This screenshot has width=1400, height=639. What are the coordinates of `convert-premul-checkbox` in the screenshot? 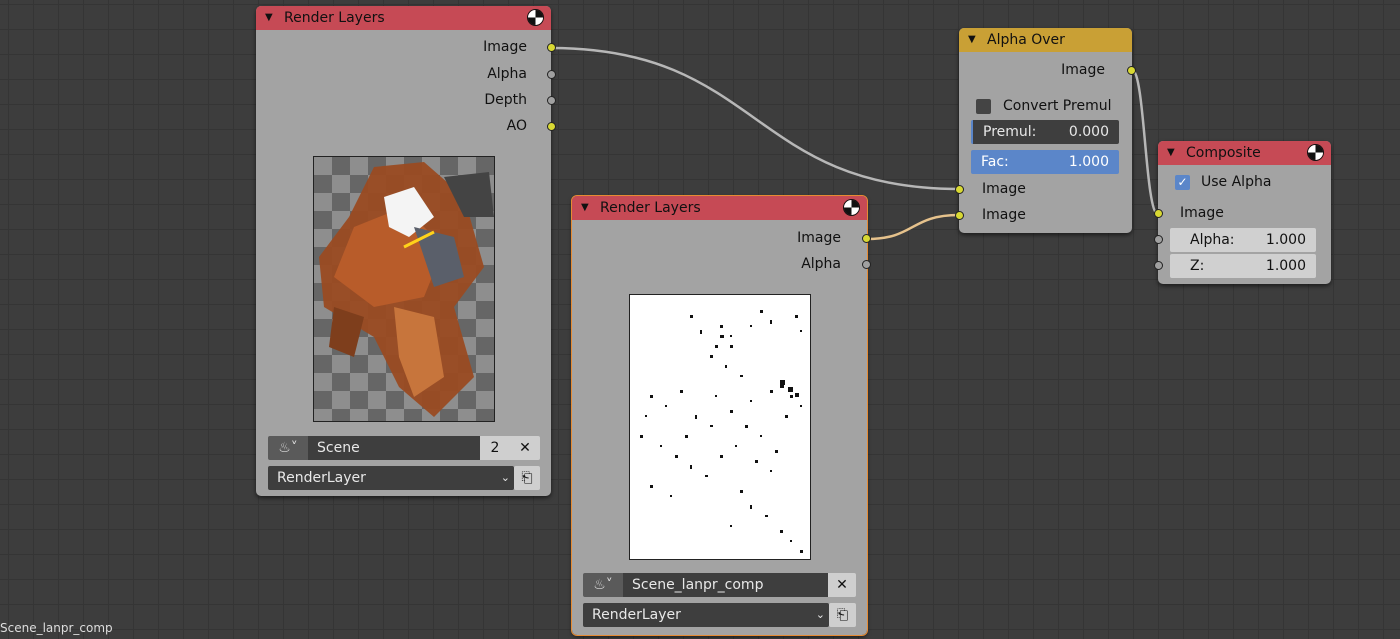 It's located at (983, 106).